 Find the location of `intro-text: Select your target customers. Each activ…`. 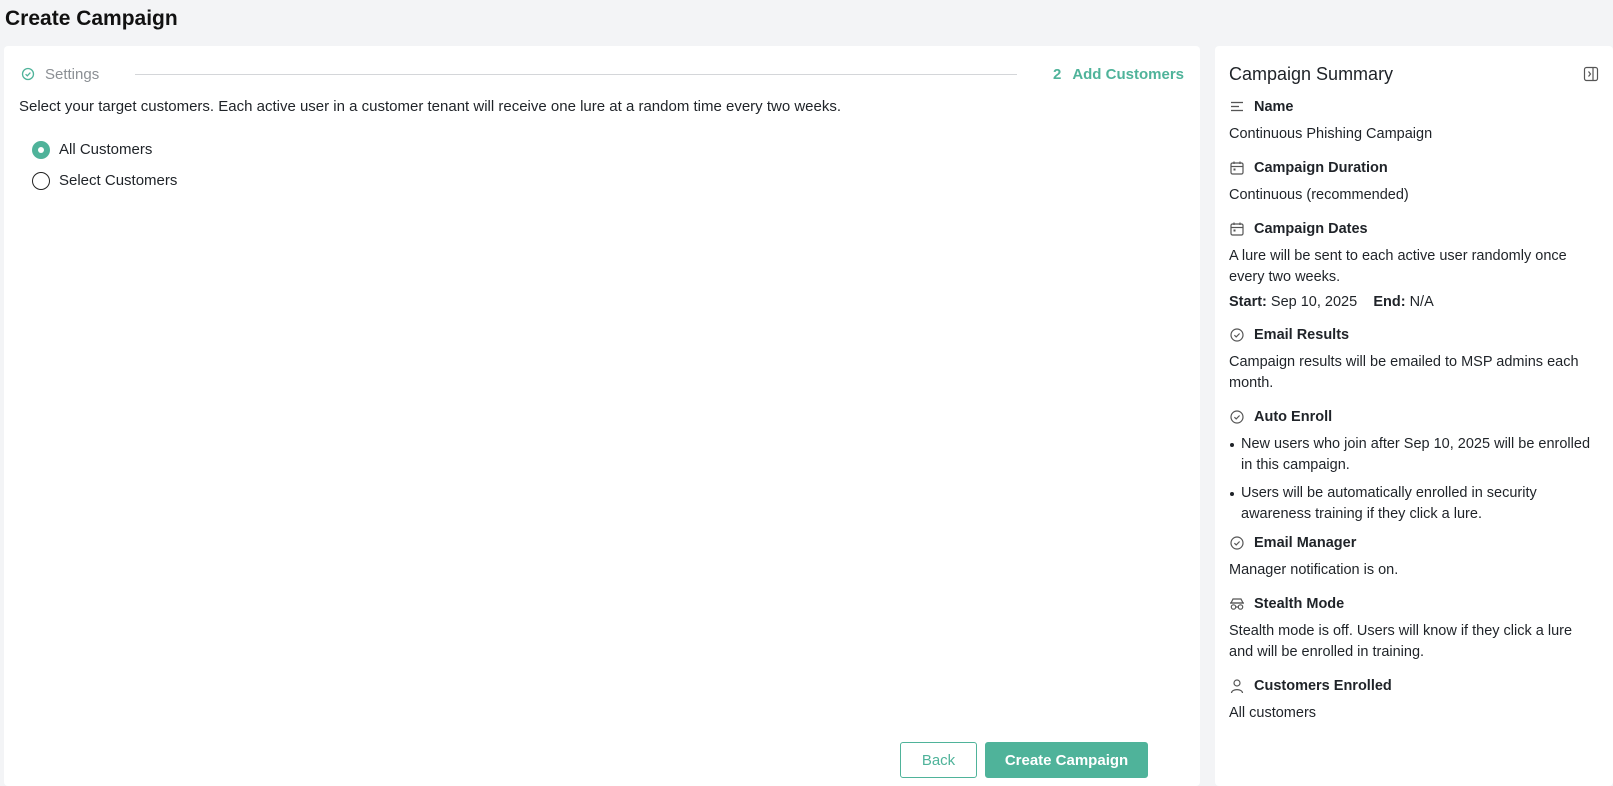

intro-text: Select your target customers. Each activ… is located at coordinates (430, 106).